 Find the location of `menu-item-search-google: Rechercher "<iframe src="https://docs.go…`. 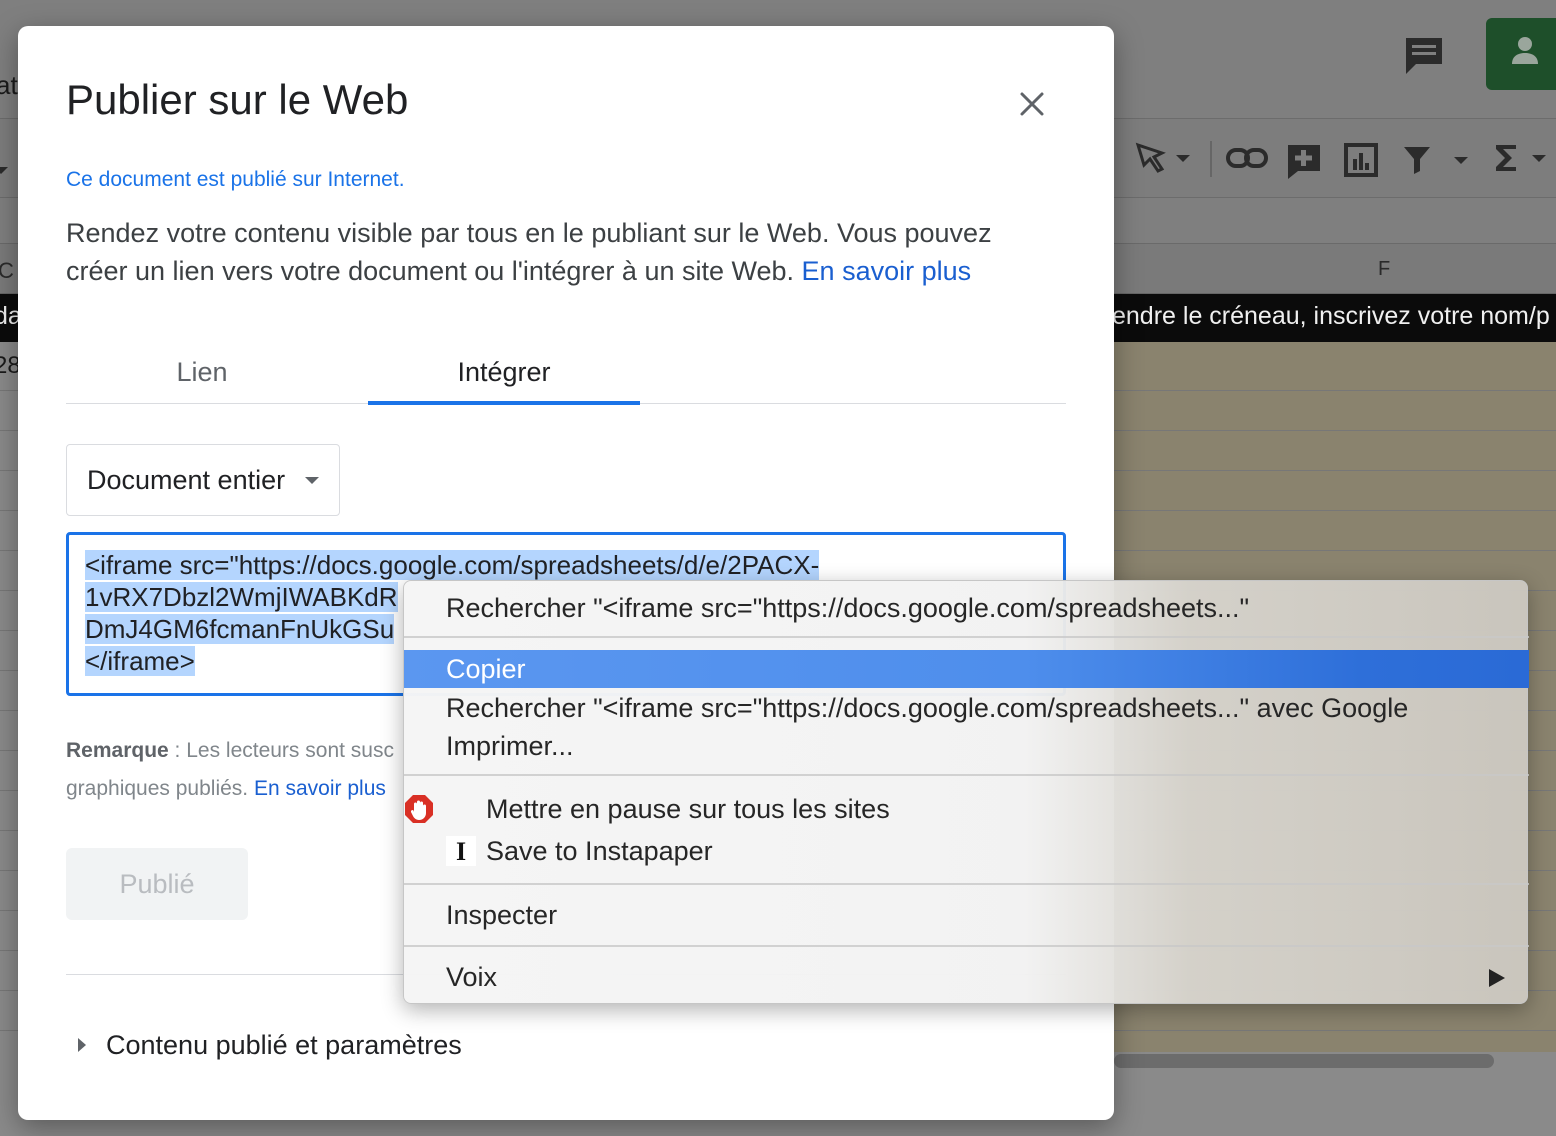

menu-item-search-google: Rechercher "<iframe src="https://docs.go… is located at coordinates (966, 708).